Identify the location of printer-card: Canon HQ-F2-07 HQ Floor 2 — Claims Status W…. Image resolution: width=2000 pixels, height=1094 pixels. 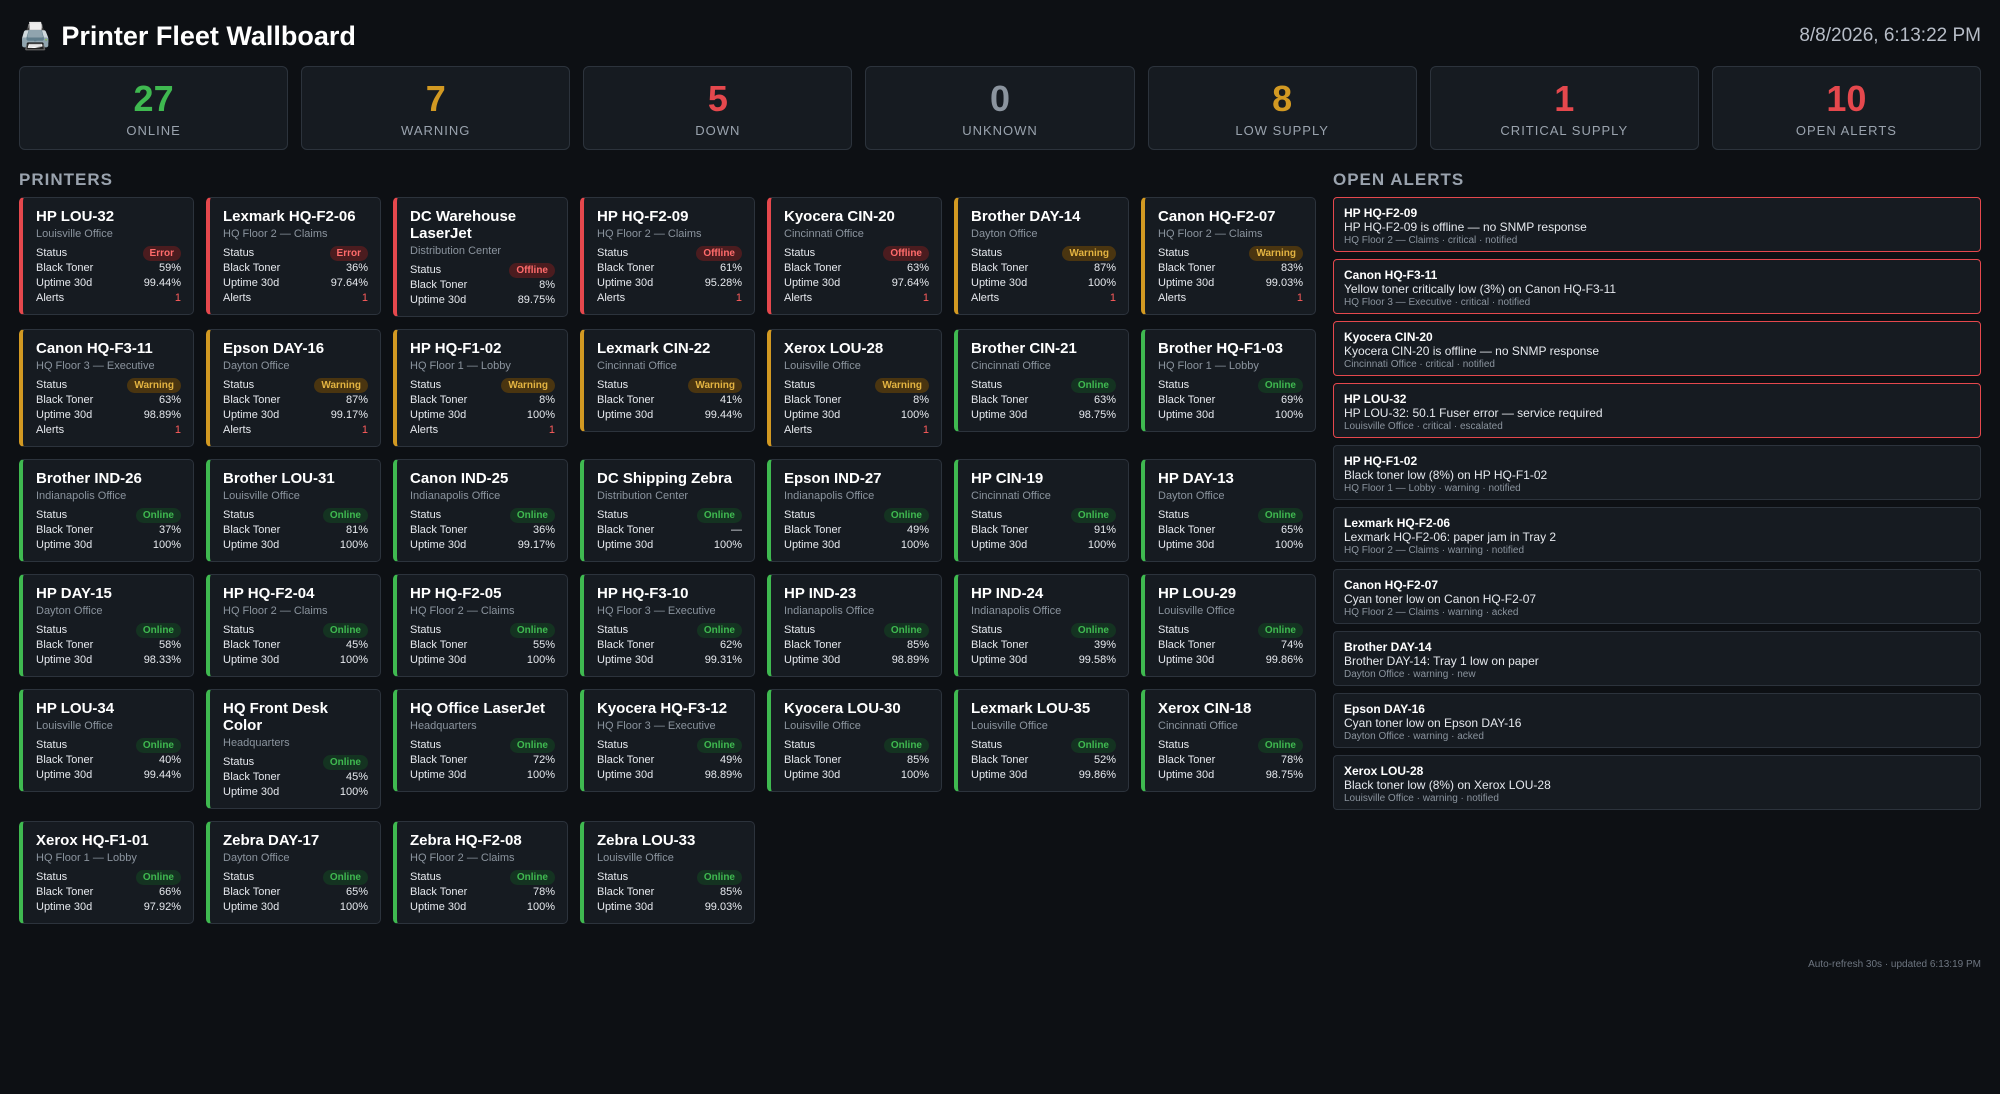
(1228, 256).